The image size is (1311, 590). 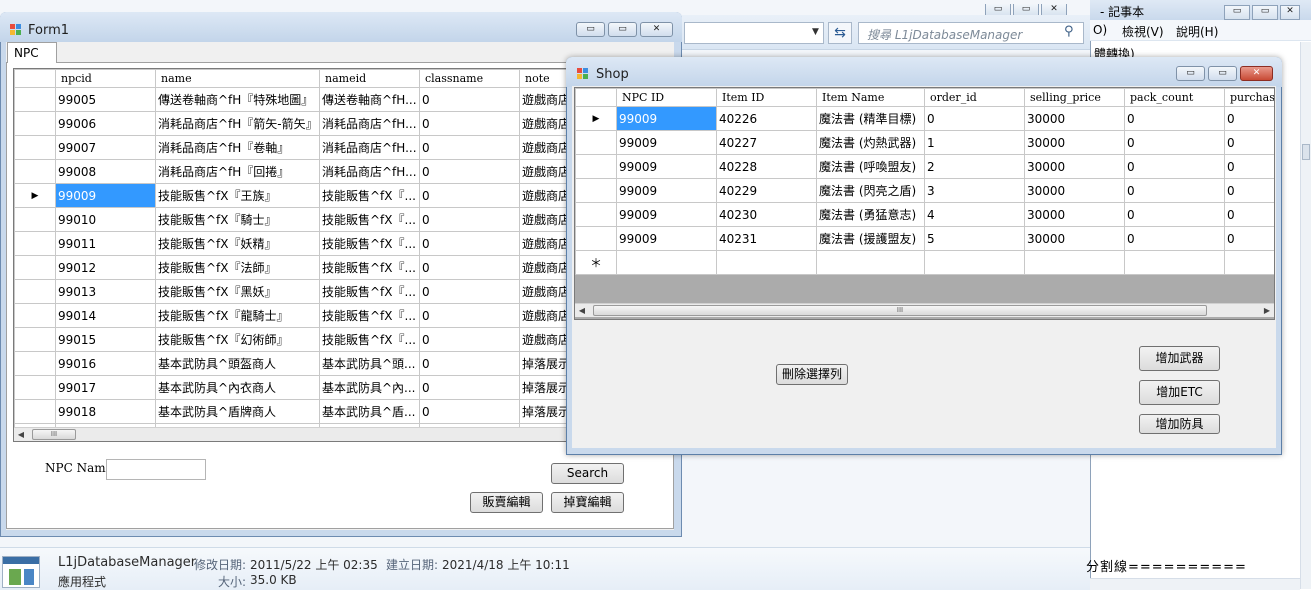 I want to click on search-icon: ⚲, so click(x=1069, y=31).